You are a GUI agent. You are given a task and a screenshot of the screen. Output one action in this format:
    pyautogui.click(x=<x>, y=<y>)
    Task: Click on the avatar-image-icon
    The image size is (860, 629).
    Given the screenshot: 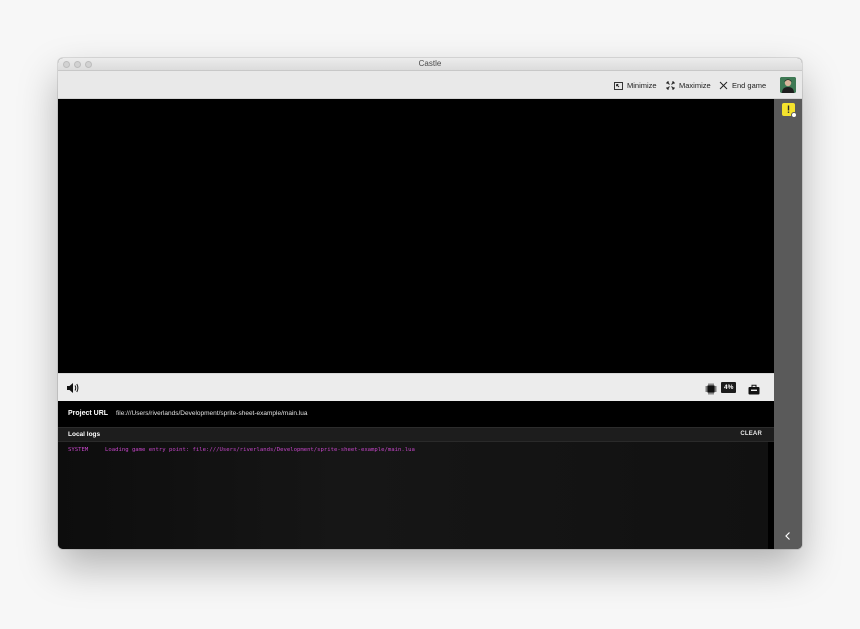 What is the action you would take?
    pyautogui.click(x=788, y=85)
    